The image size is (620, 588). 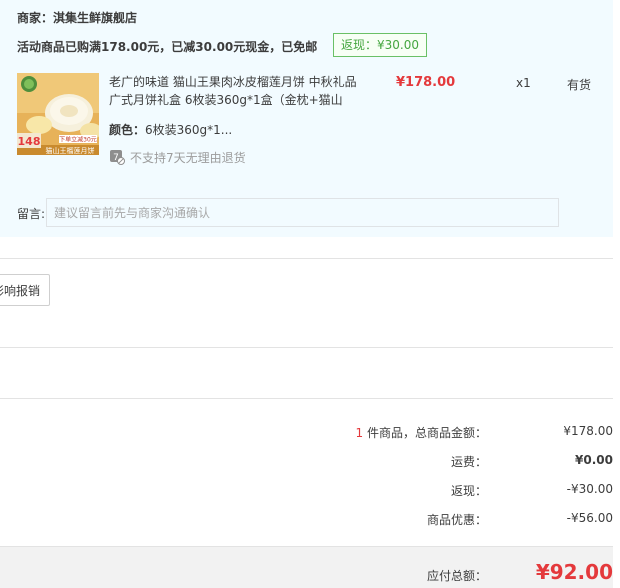 I want to click on payable-label: 应付总额：, so click(x=456, y=576).